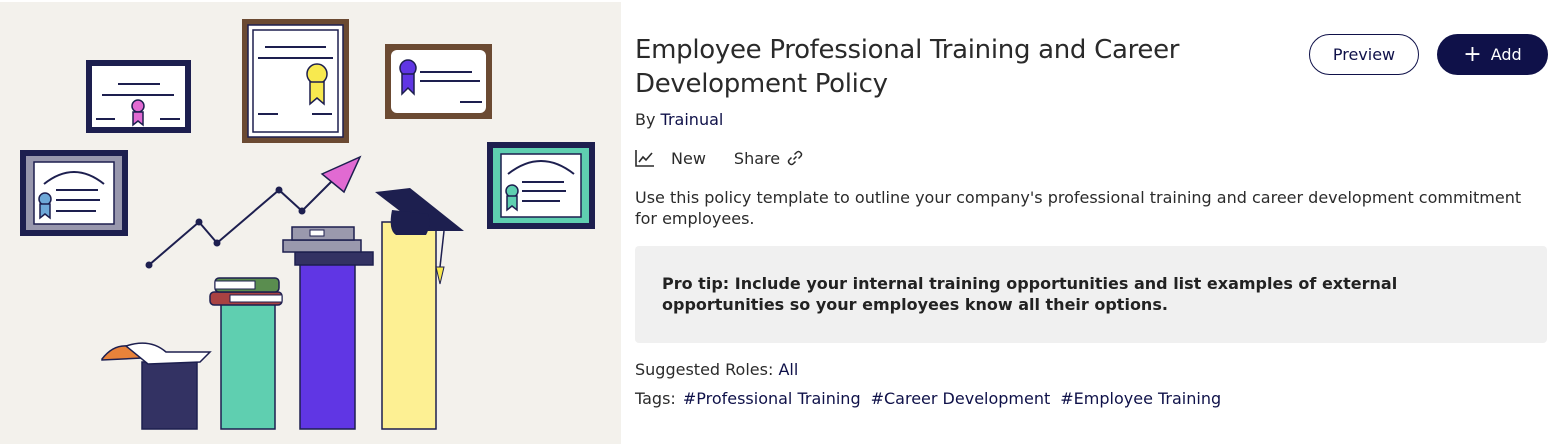 The height and width of the screenshot is (444, 1560). I want to click on byline: By Trainual, so click(679, 119).